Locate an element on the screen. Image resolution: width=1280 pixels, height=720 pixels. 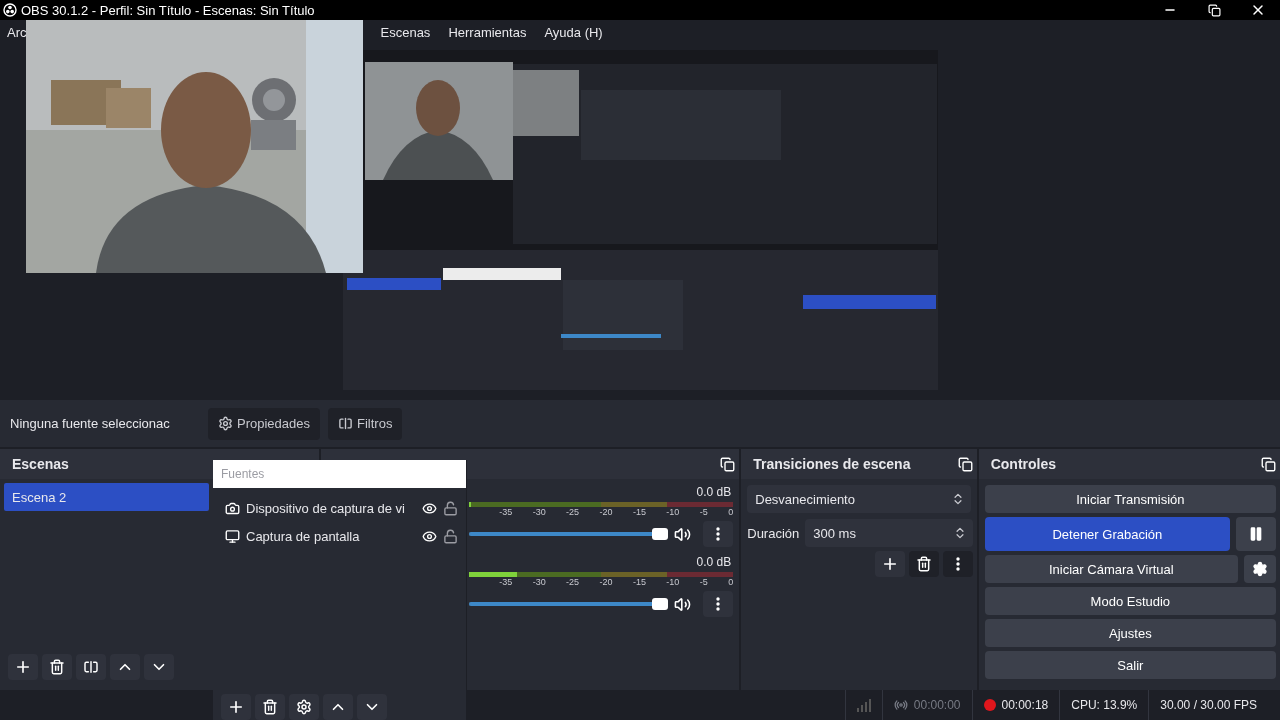
dock-title: Escenas is located at coordinates (40, 464).